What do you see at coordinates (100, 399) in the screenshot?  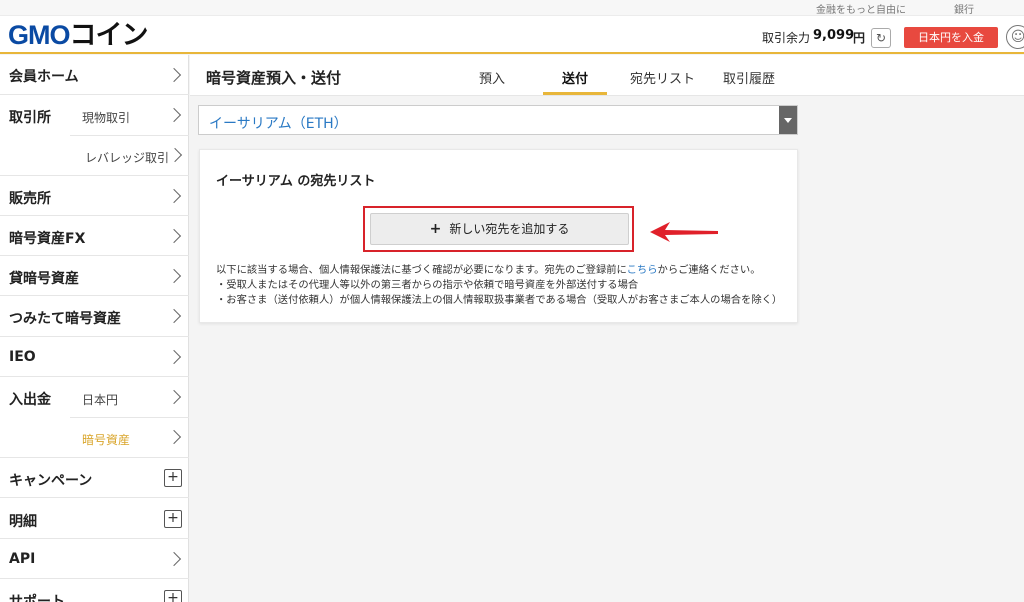 I see `sidebar-subitem-jpy: 日本円` at bounding box center [100, 399].